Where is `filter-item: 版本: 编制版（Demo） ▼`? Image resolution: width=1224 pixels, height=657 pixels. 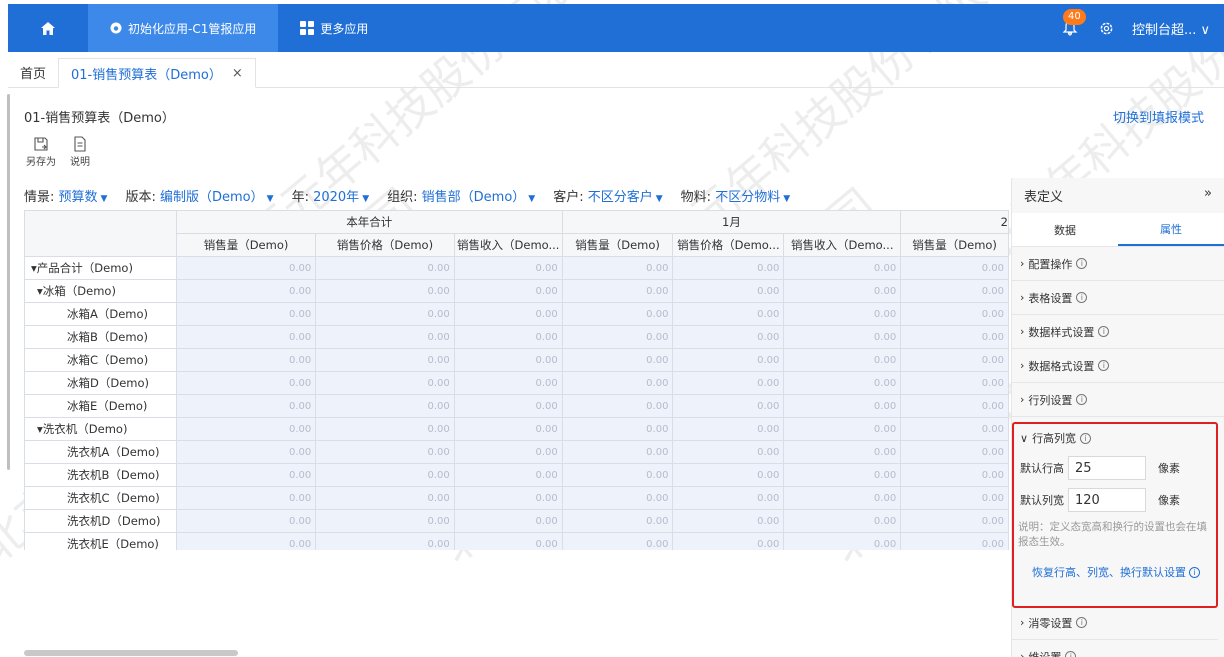
filter-item: 版本: 编制版（Demo） ▼ is located at coordinates (199, 195).